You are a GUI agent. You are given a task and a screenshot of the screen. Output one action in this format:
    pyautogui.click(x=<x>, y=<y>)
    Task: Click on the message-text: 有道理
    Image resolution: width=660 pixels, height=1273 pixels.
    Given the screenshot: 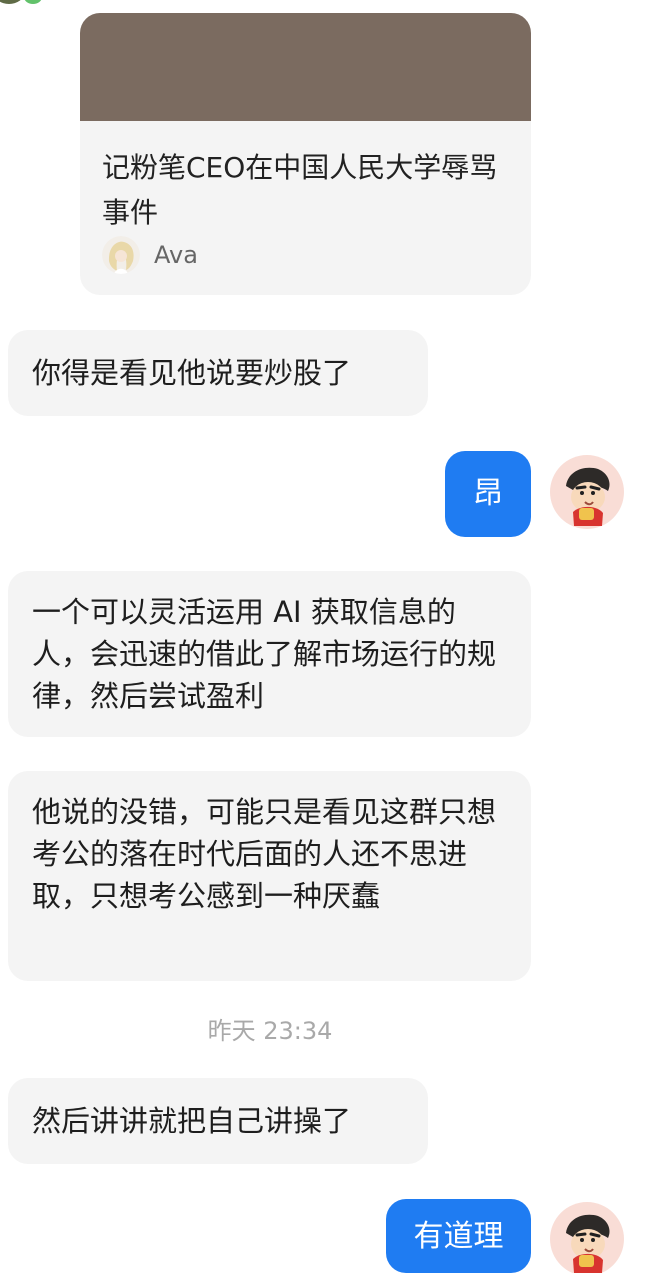 What is the action you would take?
    pyautogui.click(x=458, y=1236)
    